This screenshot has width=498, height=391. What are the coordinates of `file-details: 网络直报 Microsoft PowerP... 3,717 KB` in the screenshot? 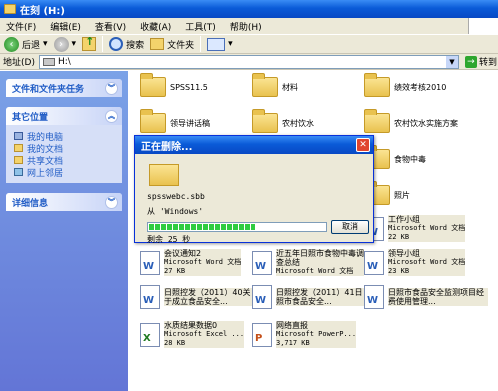 It's located at (316, 334).